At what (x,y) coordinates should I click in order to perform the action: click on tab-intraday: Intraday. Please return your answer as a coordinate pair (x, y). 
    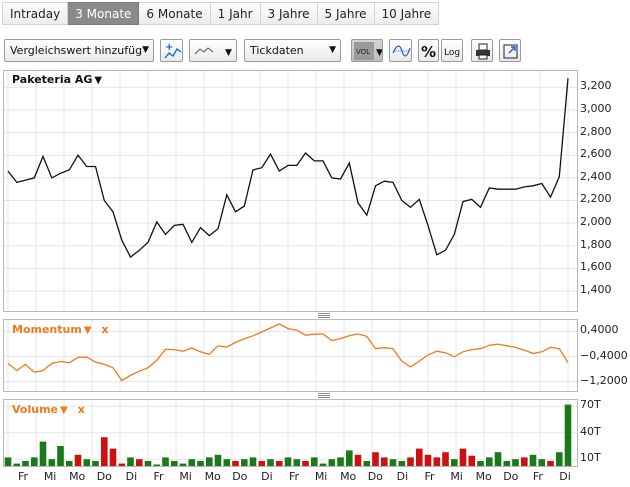
    Looking at the image, I should click on (35, 13).